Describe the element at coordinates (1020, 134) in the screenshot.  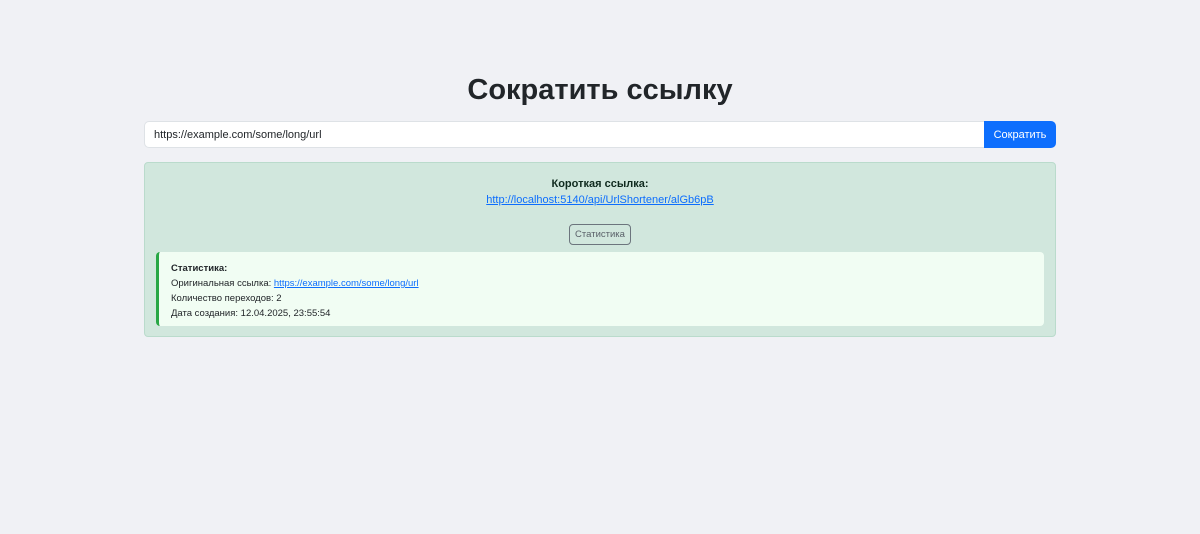
I see `shorten-button: Сократить` at that location.